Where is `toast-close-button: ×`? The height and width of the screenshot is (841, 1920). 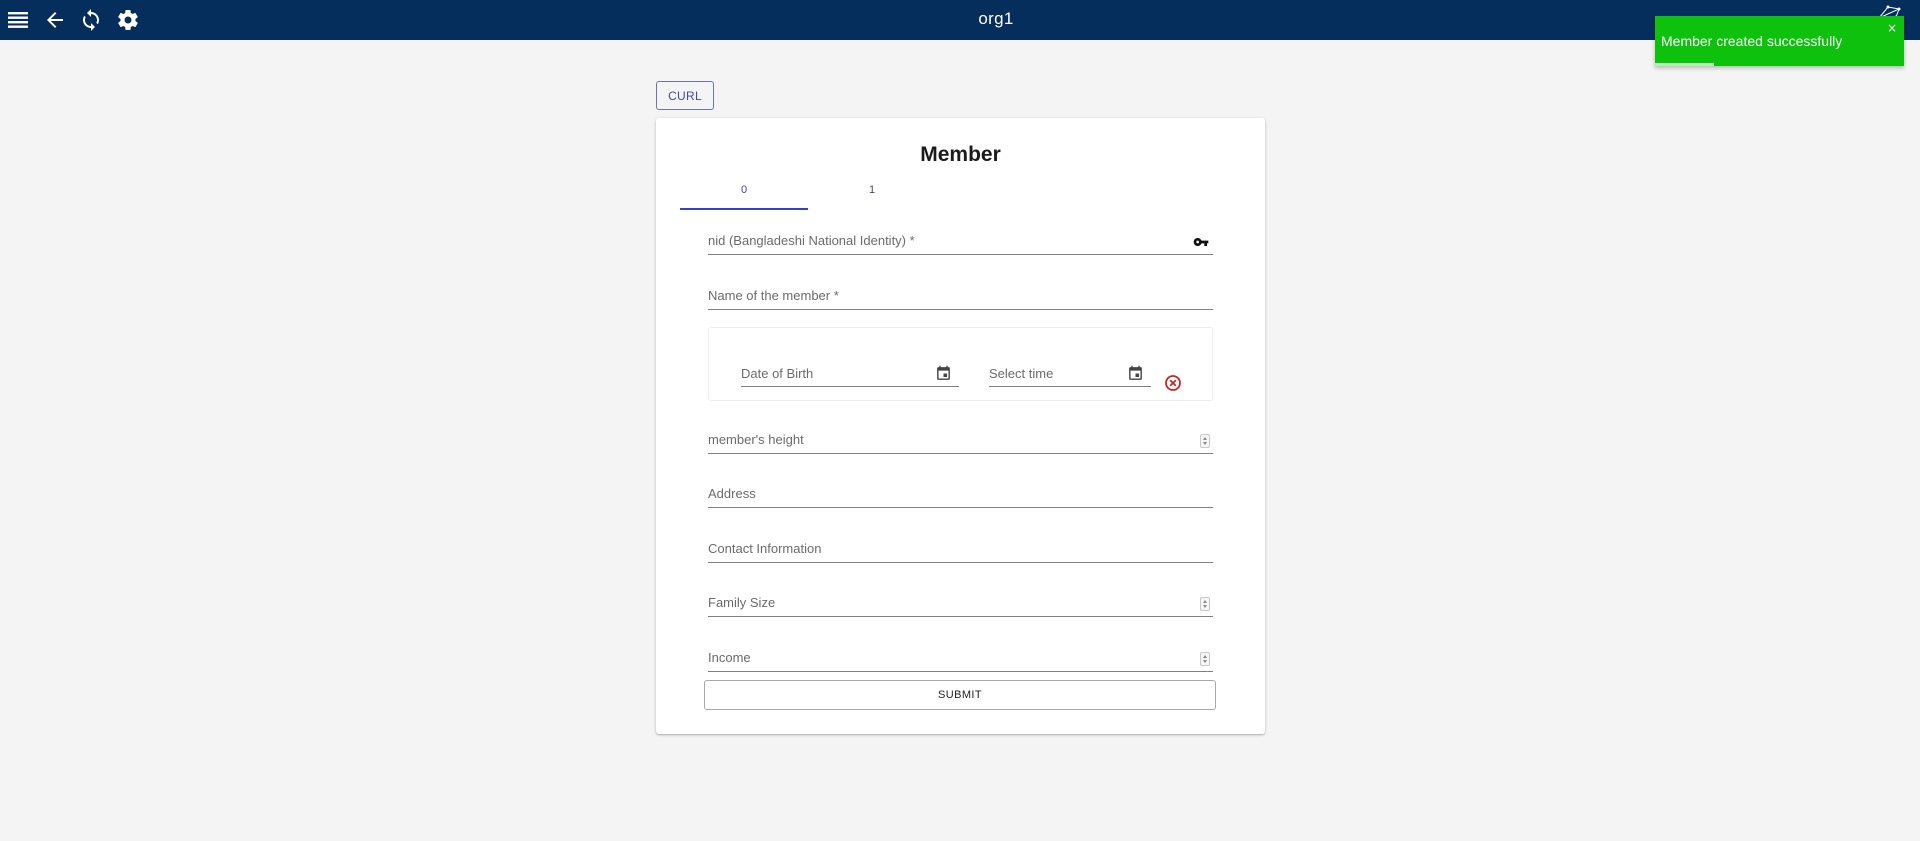 toast-close-button: × is located at coordinates (1892, 28).